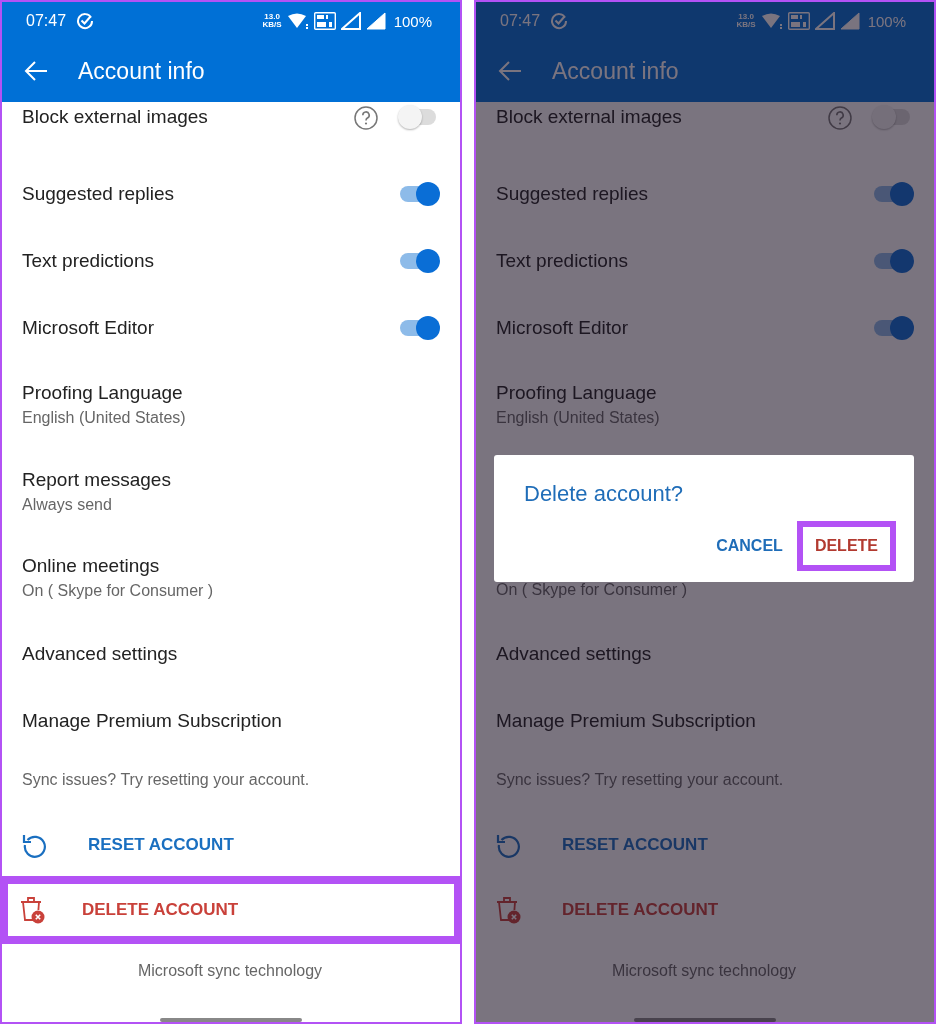 The image size is (936, 1024). Describe the element at coordinates (604, 494) in the screenshot. I see `dialog-title: Delete account?` at that location.